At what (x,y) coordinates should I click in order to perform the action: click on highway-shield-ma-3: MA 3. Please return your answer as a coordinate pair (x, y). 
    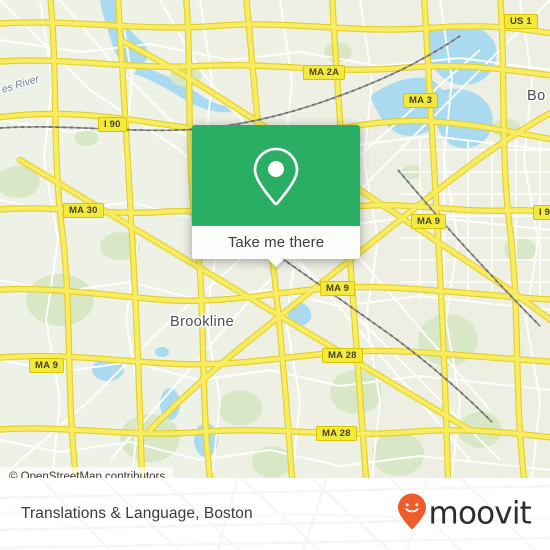
    Looking at the image, I should click on (421, 100).